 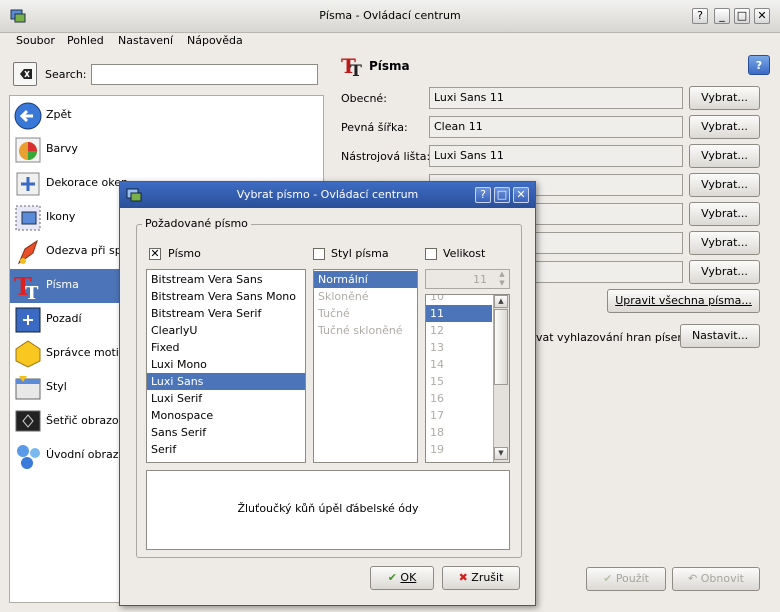 I want to click on sidebar-item-label: Ikony, so click(x=61, y=216).